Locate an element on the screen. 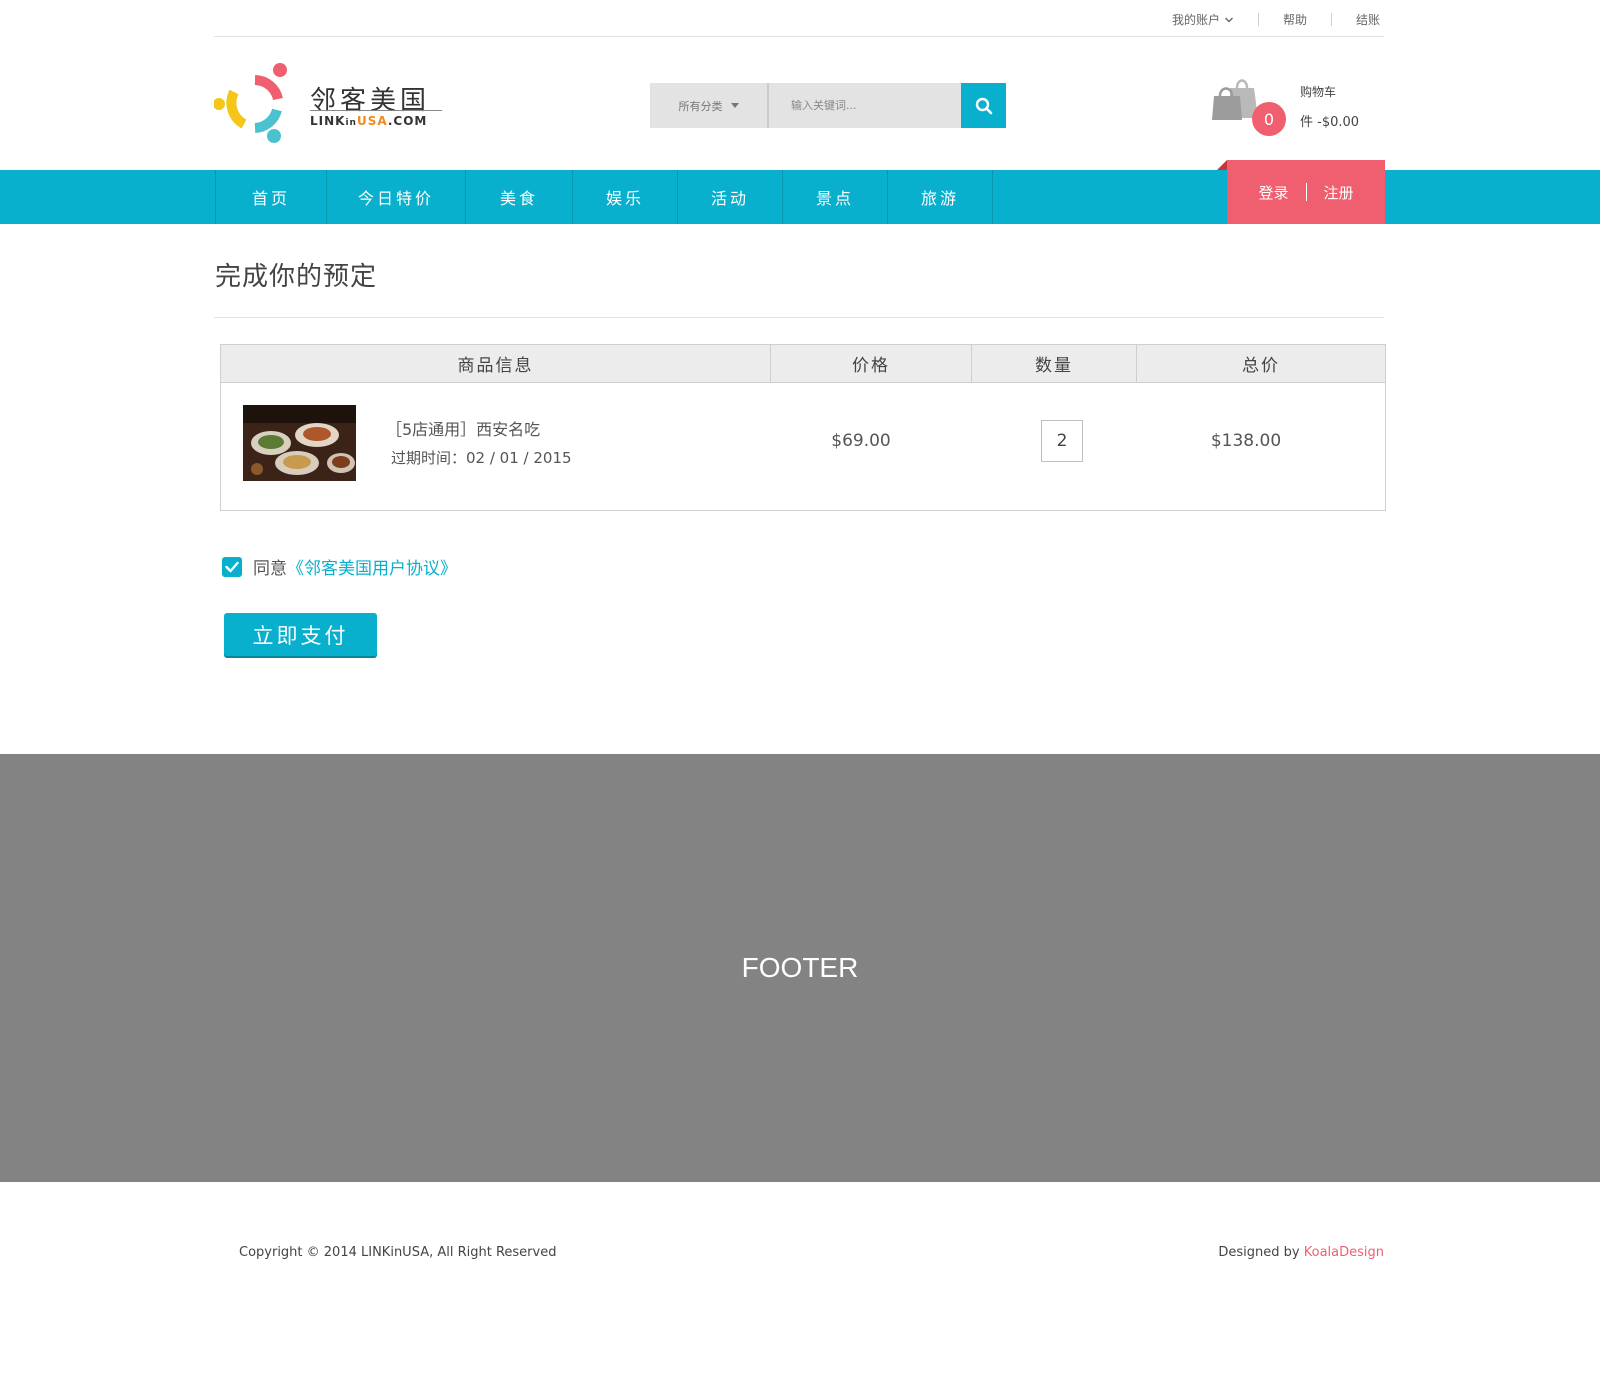 The height and width of the screenshot is (1373, 1600). logo-en-in: in is located at coordinates (351, 123).